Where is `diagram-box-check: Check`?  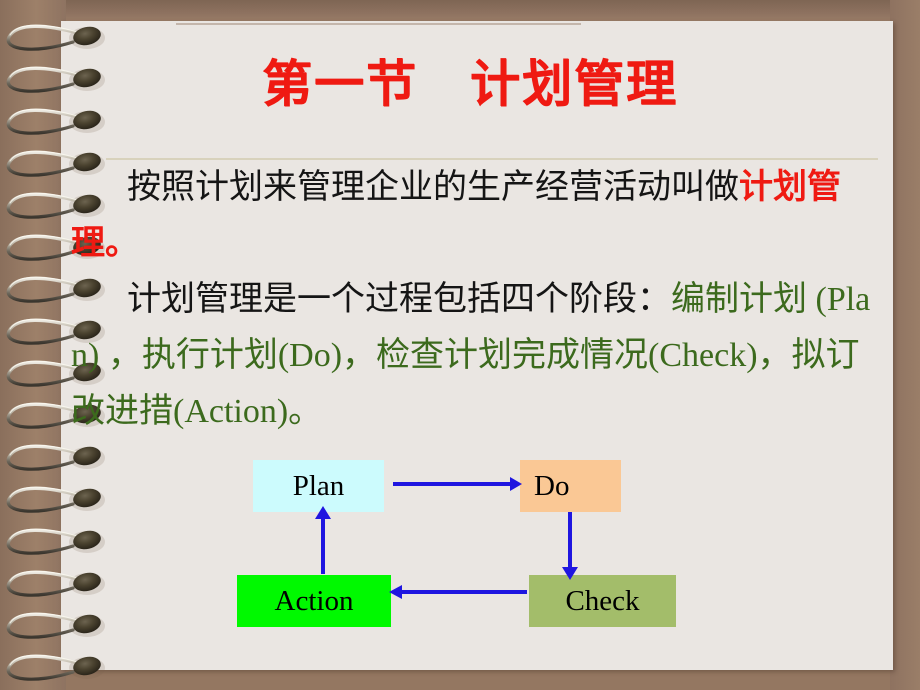
diagram-box-check: Check is located at coordinates (602, 601).